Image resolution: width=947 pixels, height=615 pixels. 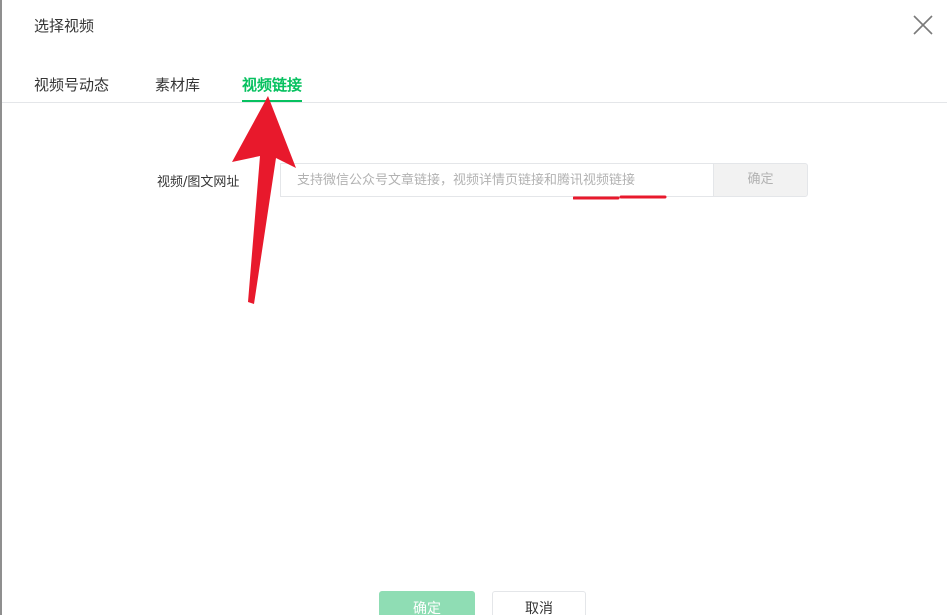 I want to click on tab-channels-posts: 视频号动态, so click(x=71, y=85).